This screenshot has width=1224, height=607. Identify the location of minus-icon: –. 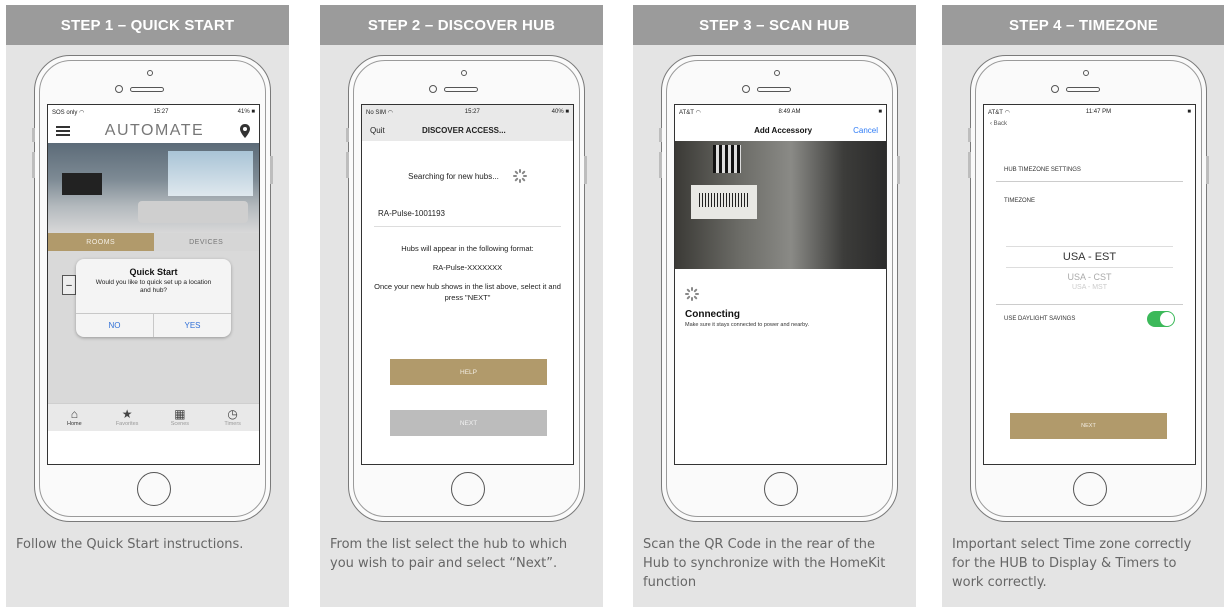
(69, 285).